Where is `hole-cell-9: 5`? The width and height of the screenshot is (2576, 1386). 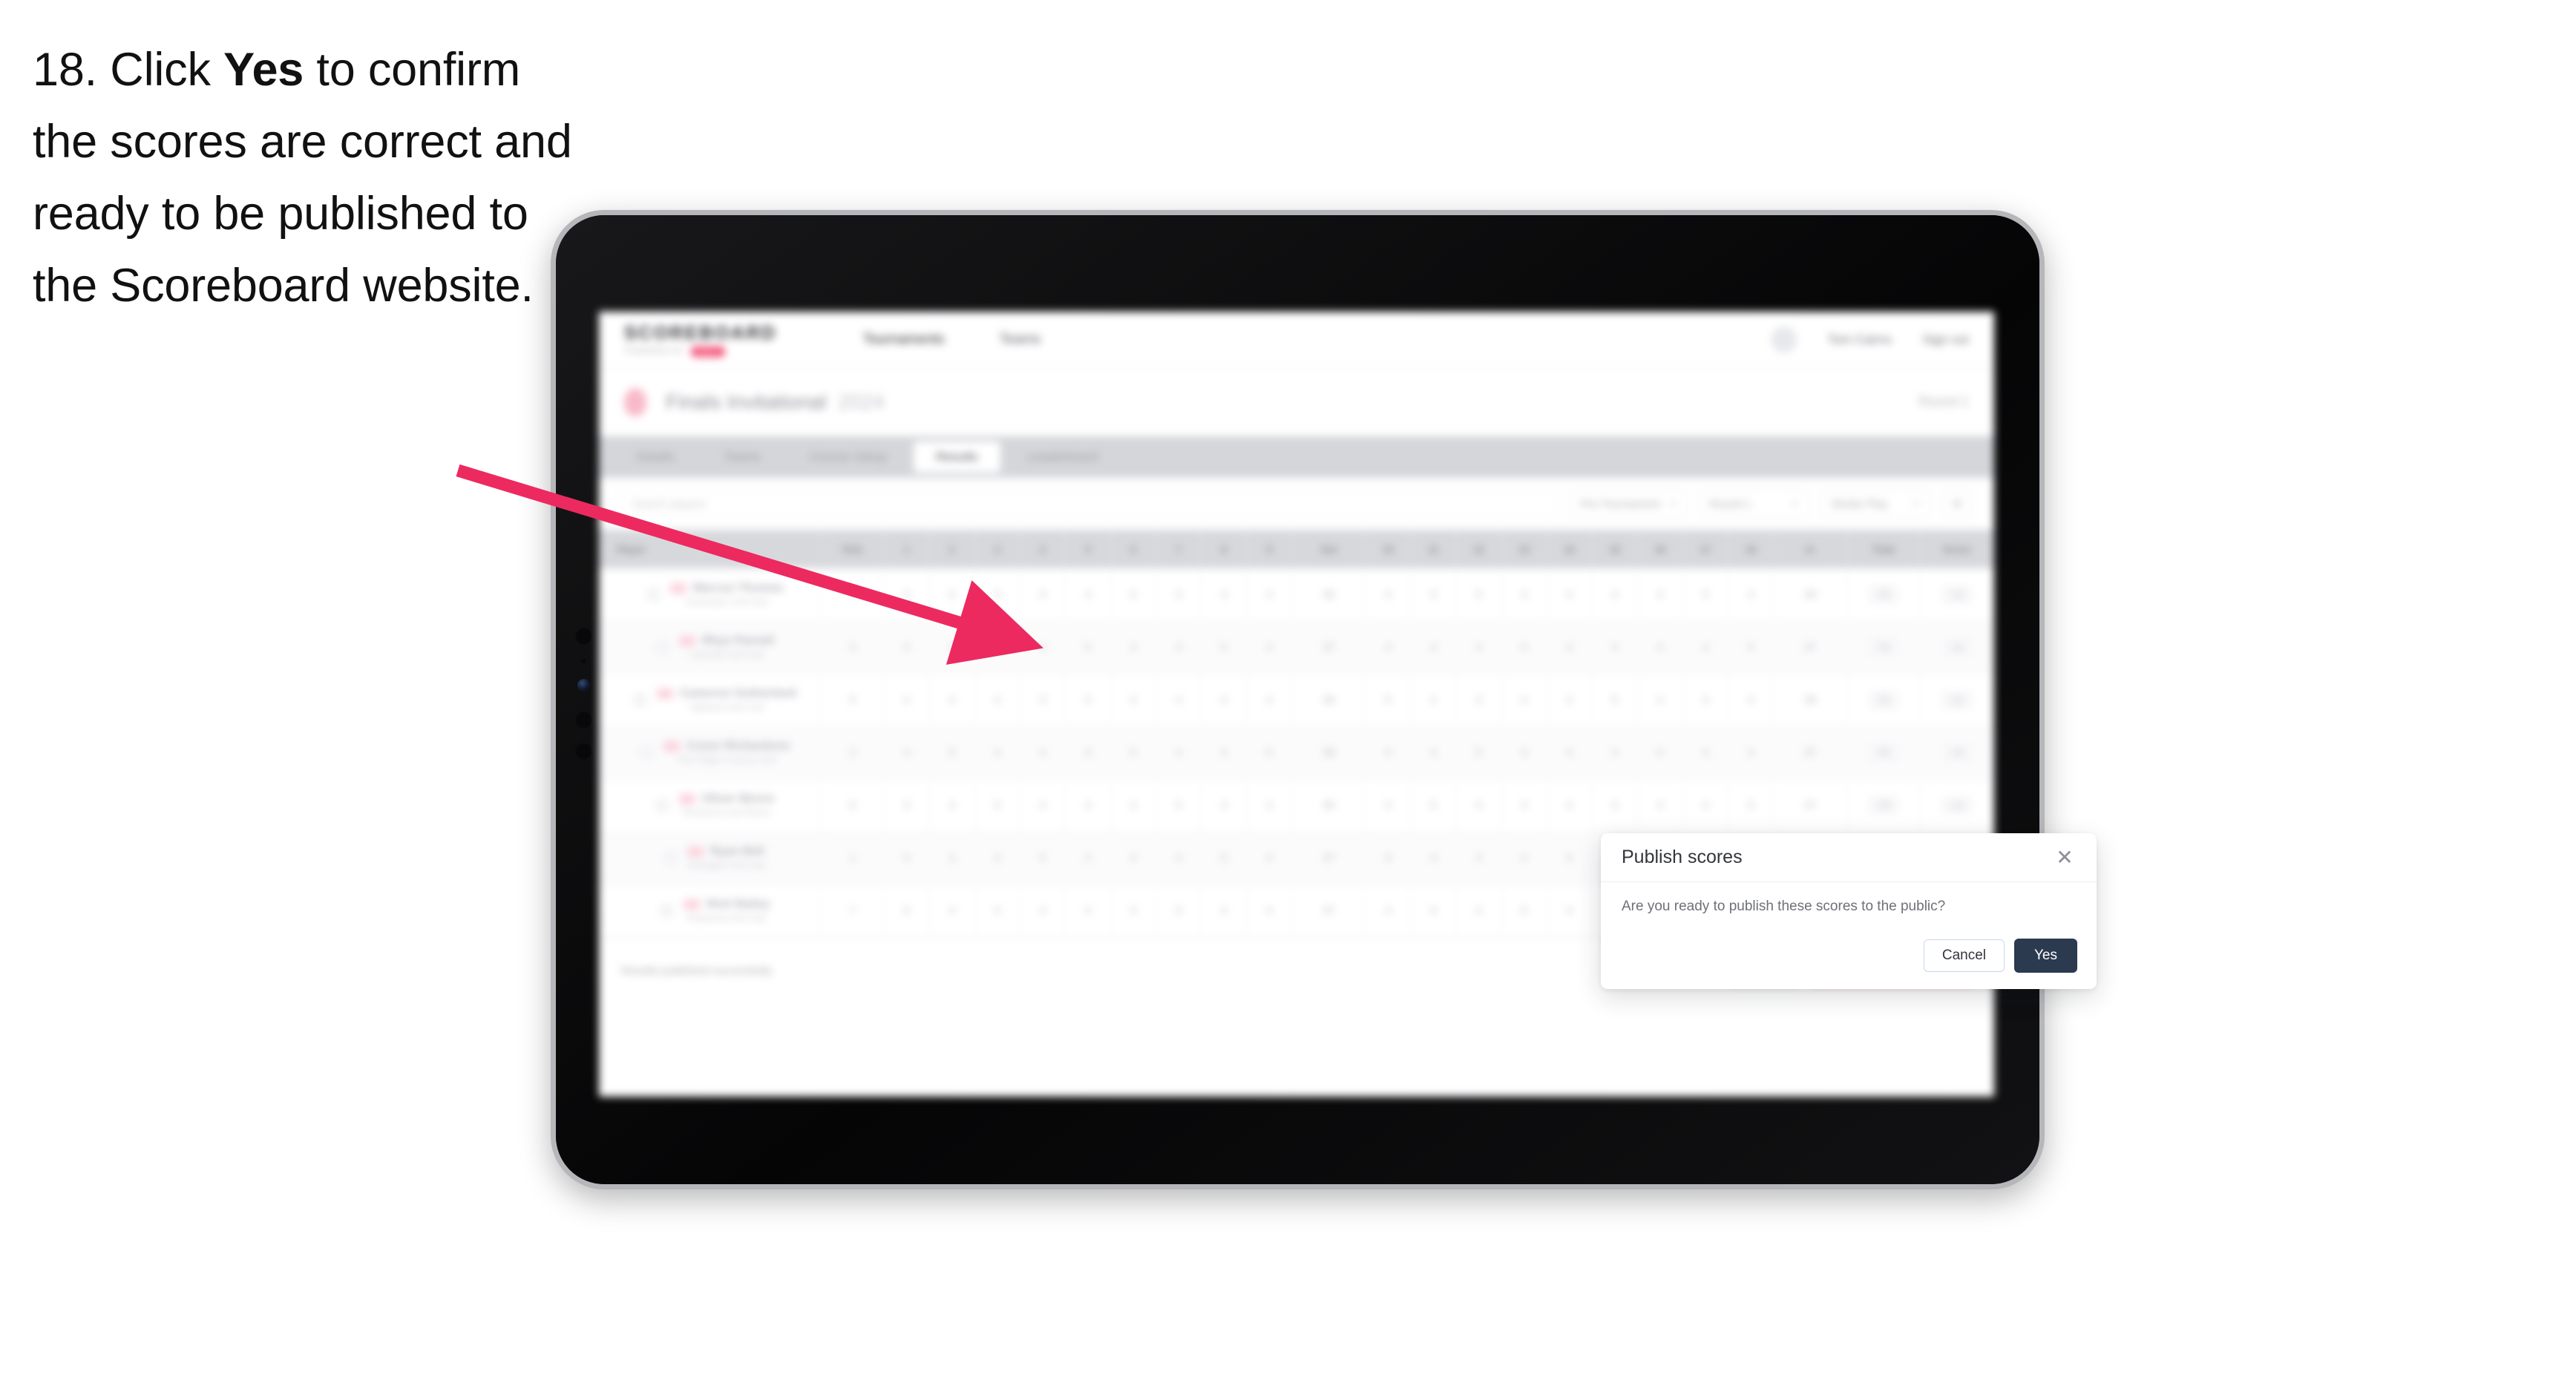 hole-cell-9: 5 is located at coordinates (1269, 753).